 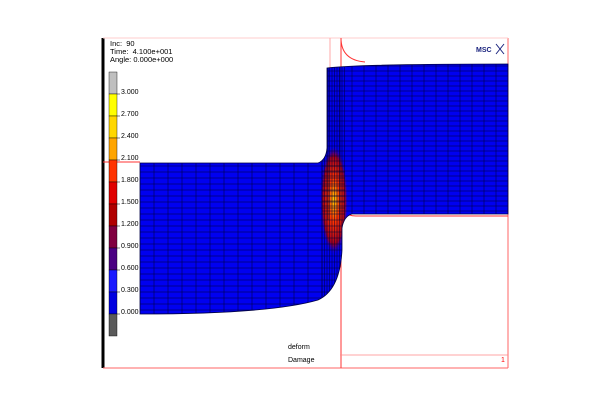 I want to click on msc-logo: MSC, so click(x=490, y=49).